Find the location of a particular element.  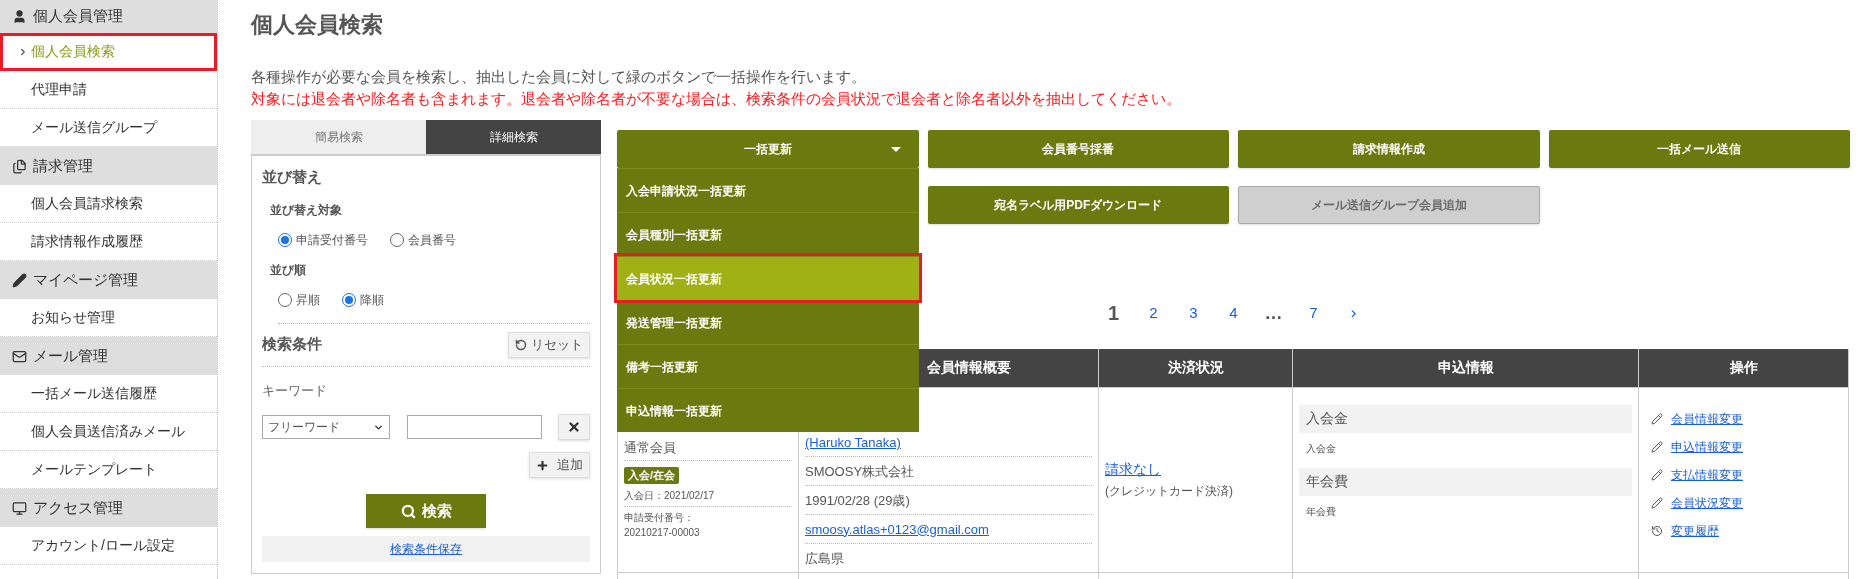

keyword-select: フリーワード is located at coordinates (326, 427).